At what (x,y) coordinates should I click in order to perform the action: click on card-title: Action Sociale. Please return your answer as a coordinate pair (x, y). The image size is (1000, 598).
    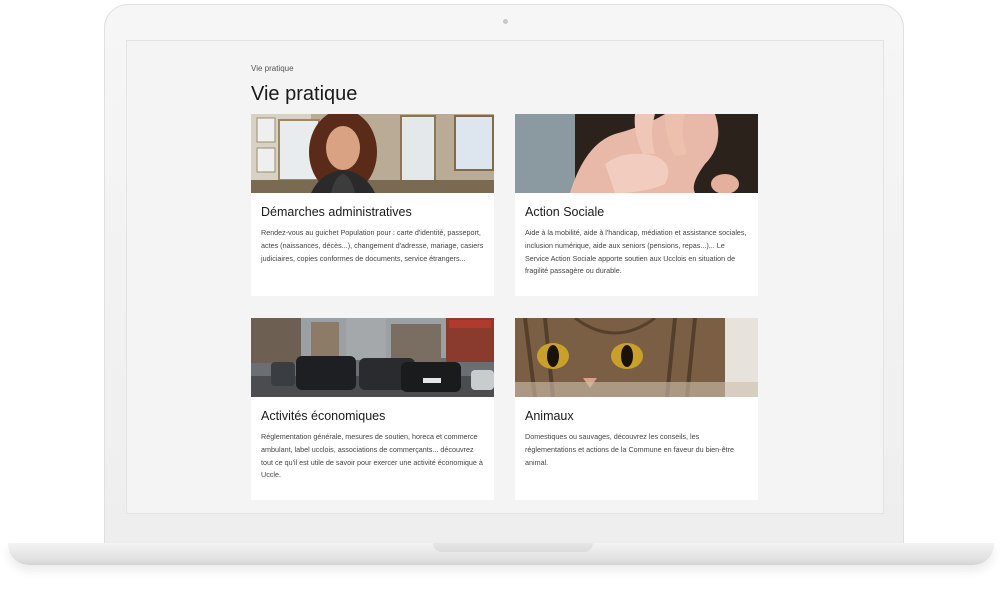
    Looking at the image, I should click on (636, 212).